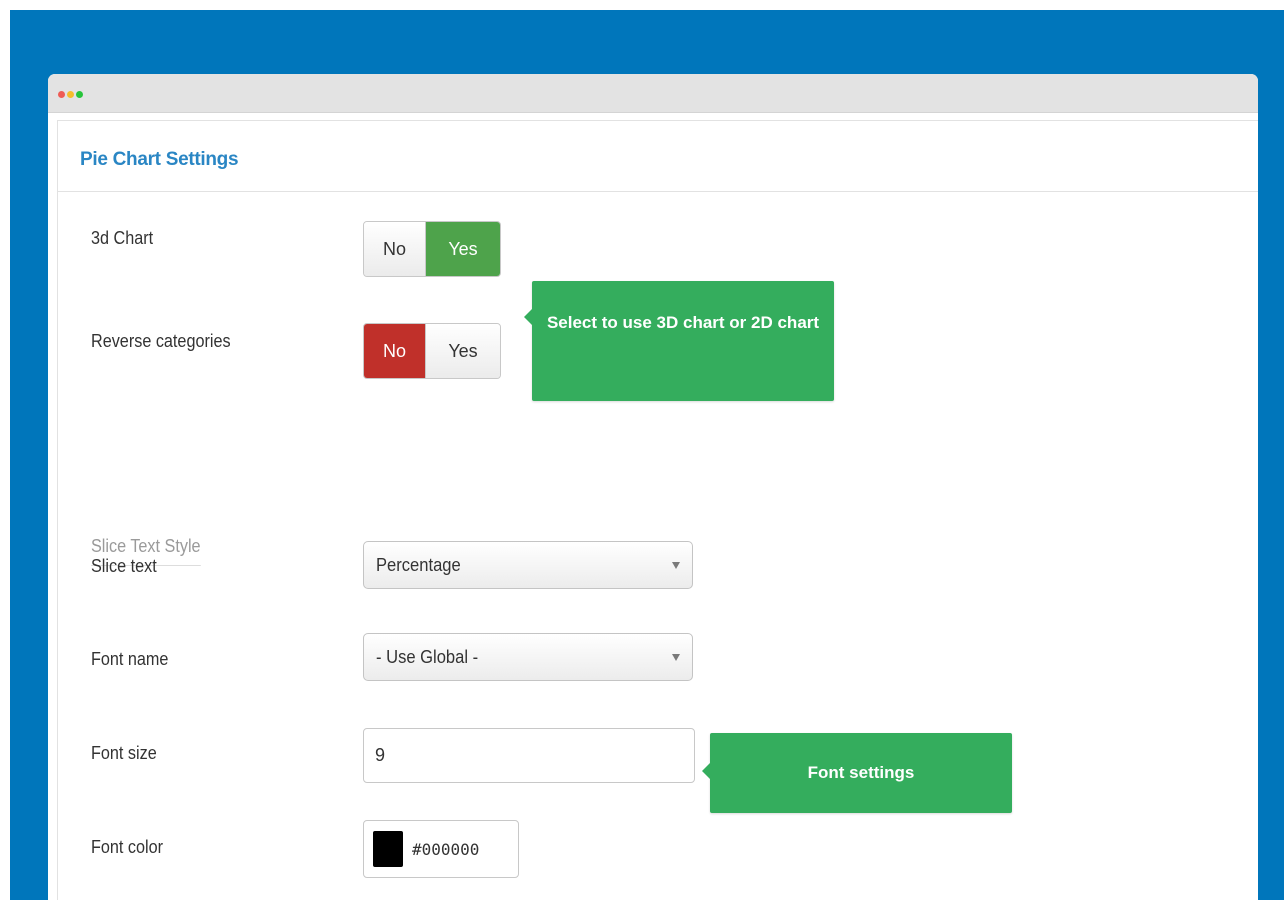  Describe the element at coordinates (528, 565) in the screenshot. I see `slice-text-select: Percentage` at that location.